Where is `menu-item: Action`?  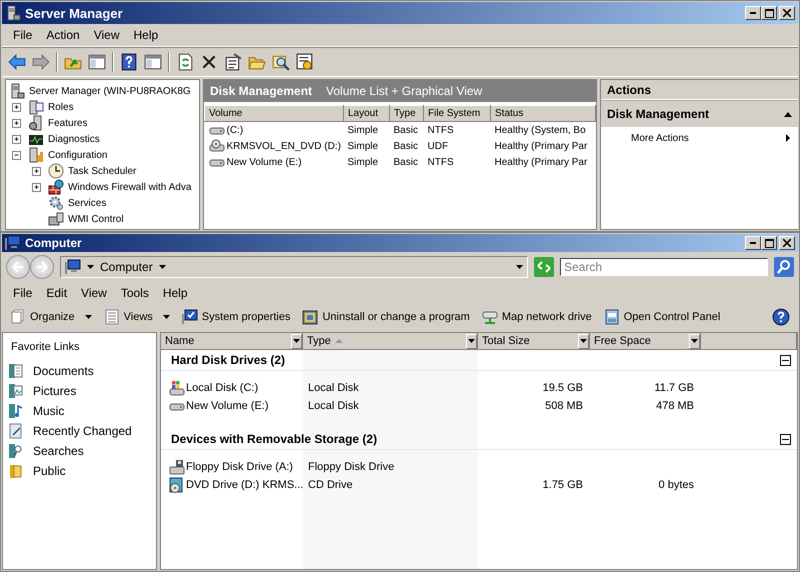
menu-item: Action is located at coordinates (63, 35).